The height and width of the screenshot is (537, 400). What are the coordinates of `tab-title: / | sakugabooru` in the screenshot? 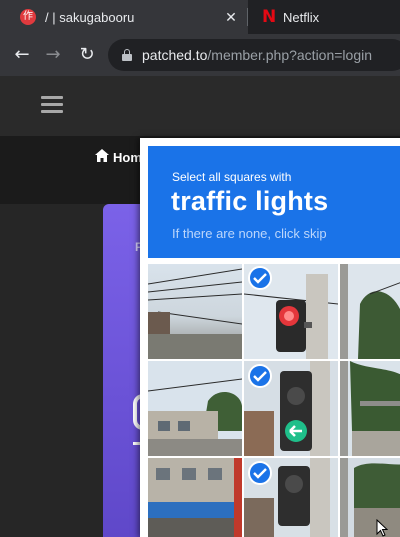 It's located at (90, 17).